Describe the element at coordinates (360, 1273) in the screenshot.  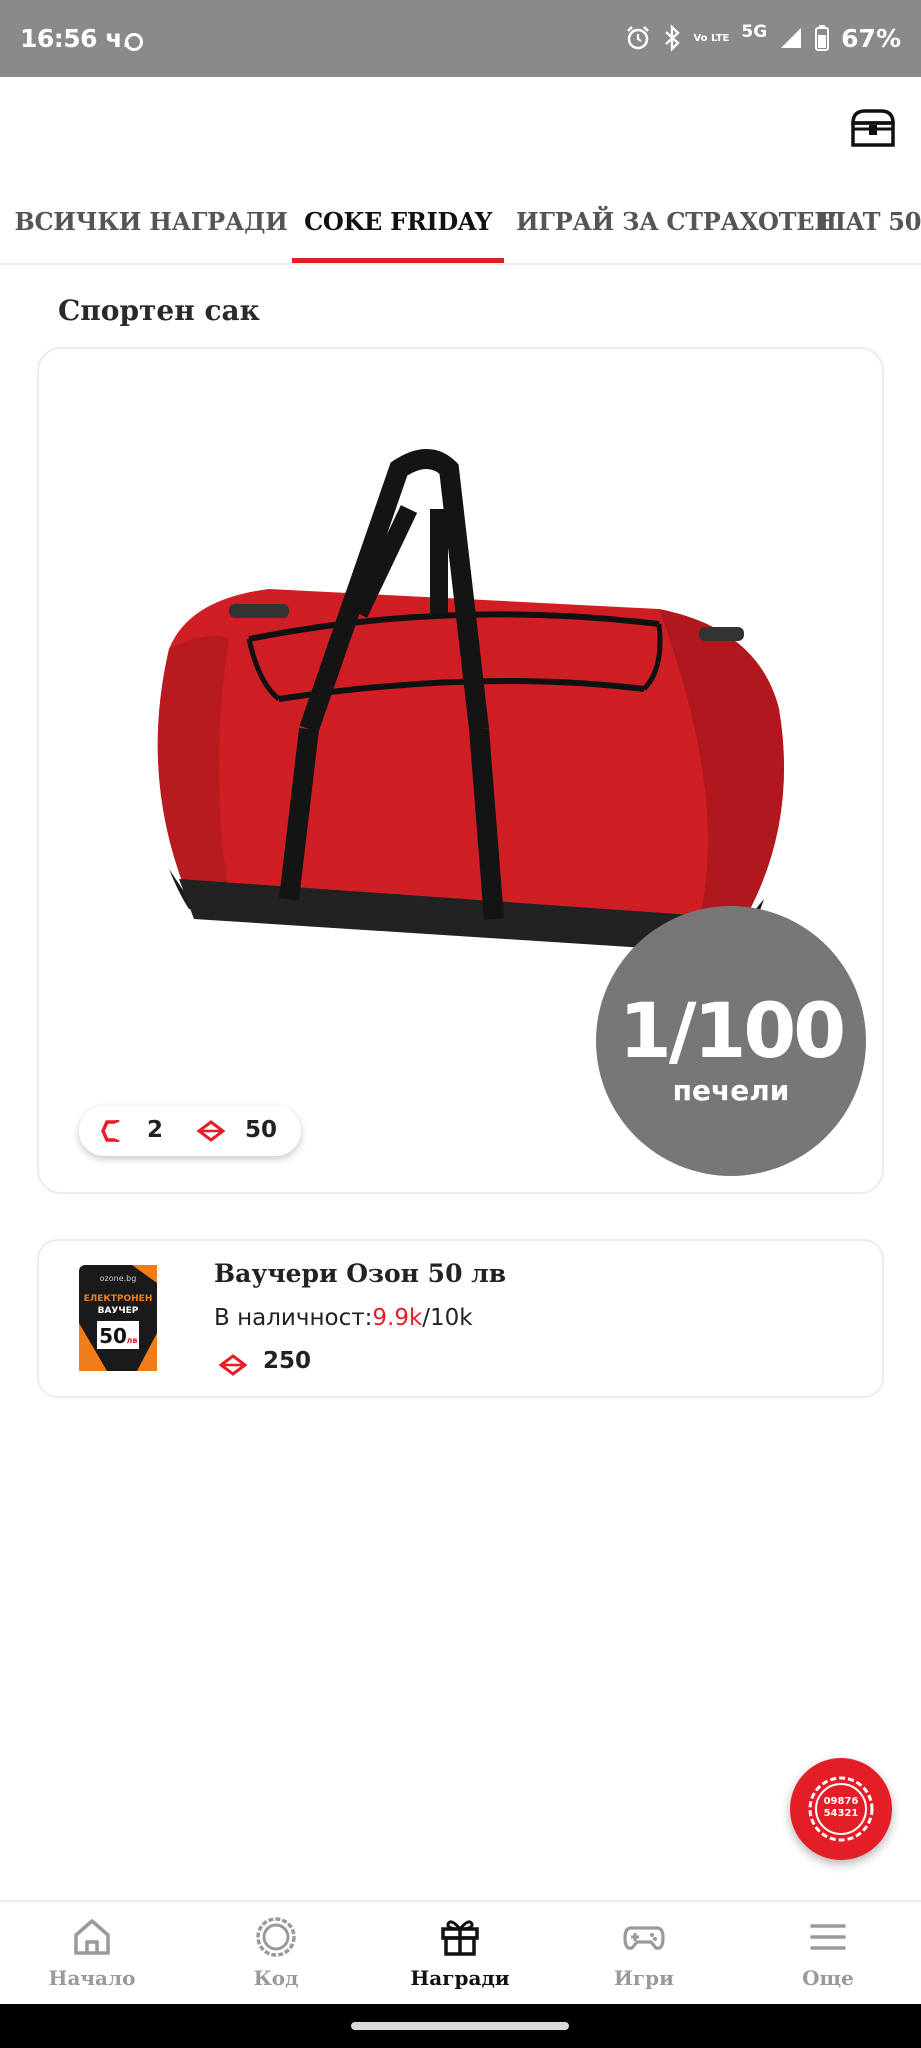
I see `voucher-title: Ваучери Озон 50 лв` at that location.